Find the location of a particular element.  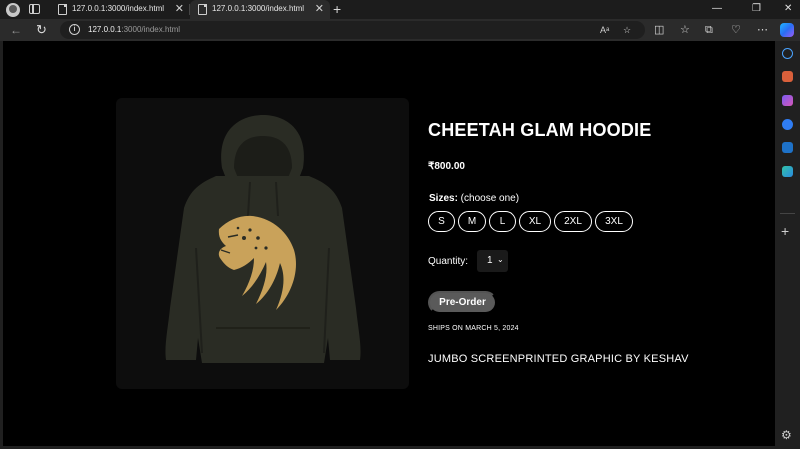

more-menu-icon: ⋯ is located at coordinates (762, 30).